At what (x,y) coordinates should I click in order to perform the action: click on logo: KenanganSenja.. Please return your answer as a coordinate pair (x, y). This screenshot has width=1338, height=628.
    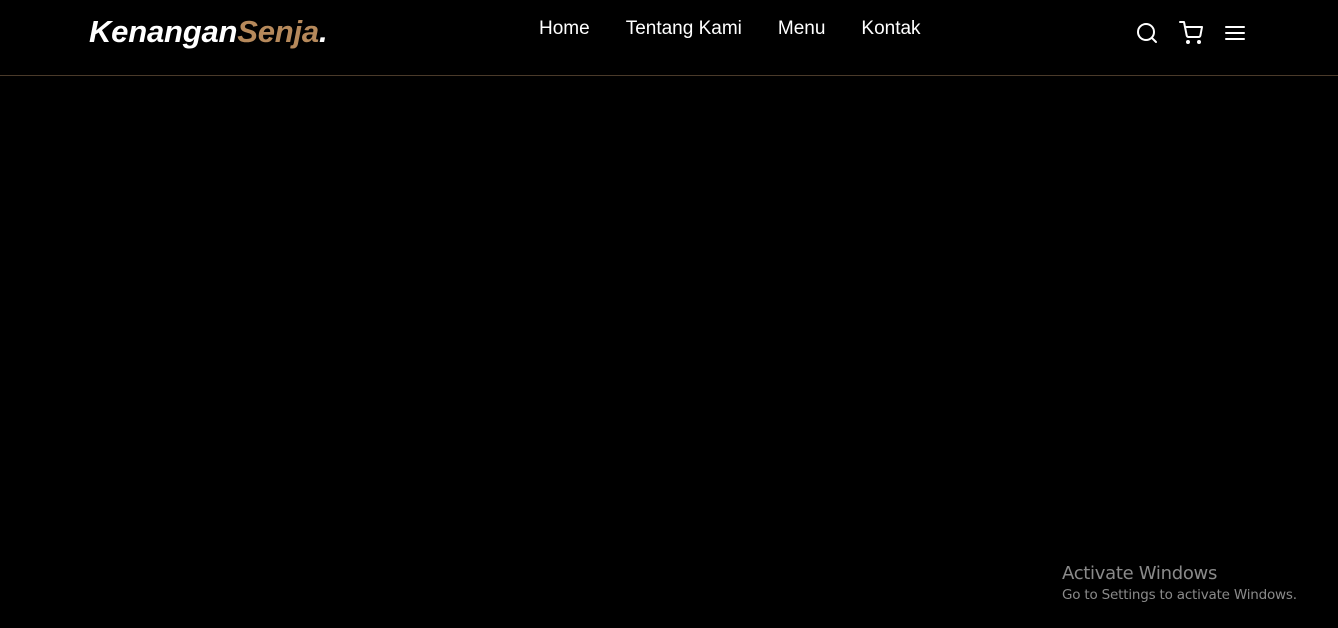
    Looking at the image, I should click on (208, 32).